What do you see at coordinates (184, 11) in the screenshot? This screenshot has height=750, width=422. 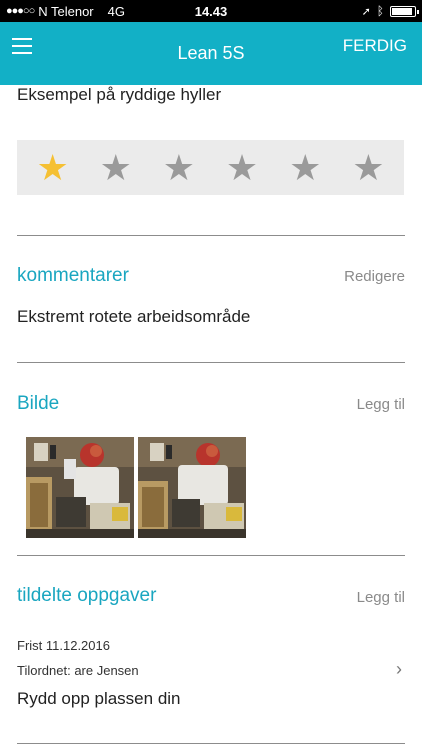 I see `status-left: ●●●○○ N Telenor 4G` at bounding box center [184, 11].